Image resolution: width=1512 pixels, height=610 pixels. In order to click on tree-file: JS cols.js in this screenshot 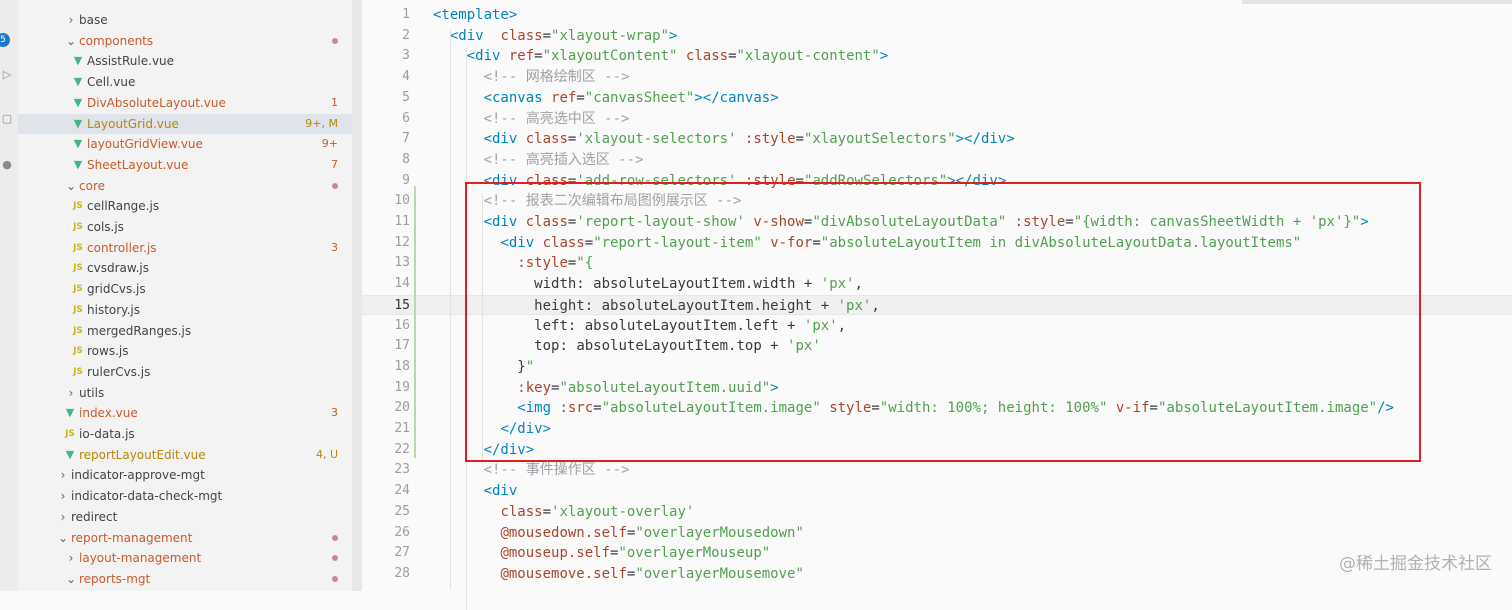, I will do `click(185, 227)`.